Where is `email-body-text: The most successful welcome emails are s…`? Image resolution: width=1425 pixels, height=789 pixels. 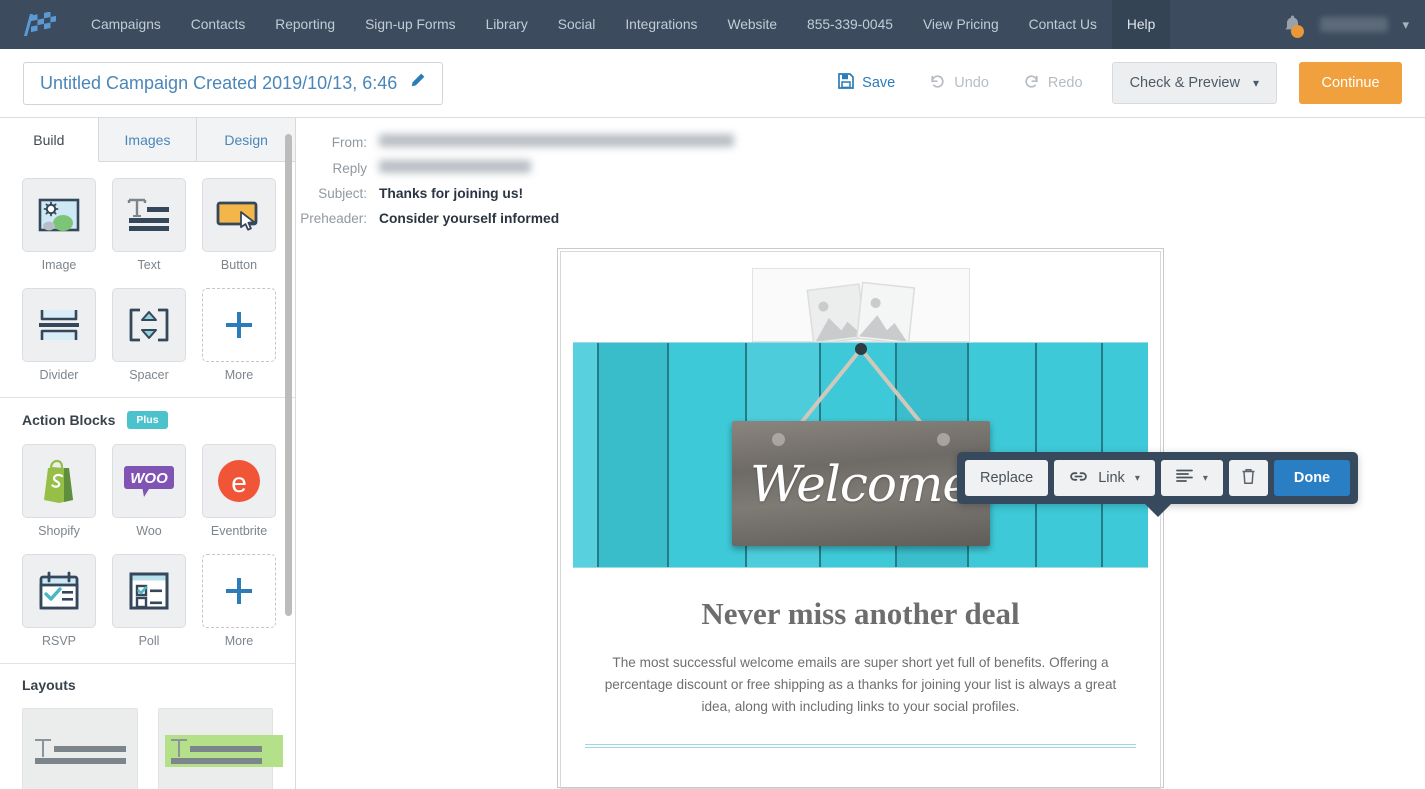
email-body-text: The most successful welcome emails are s… is located at coordinates (861, 685).